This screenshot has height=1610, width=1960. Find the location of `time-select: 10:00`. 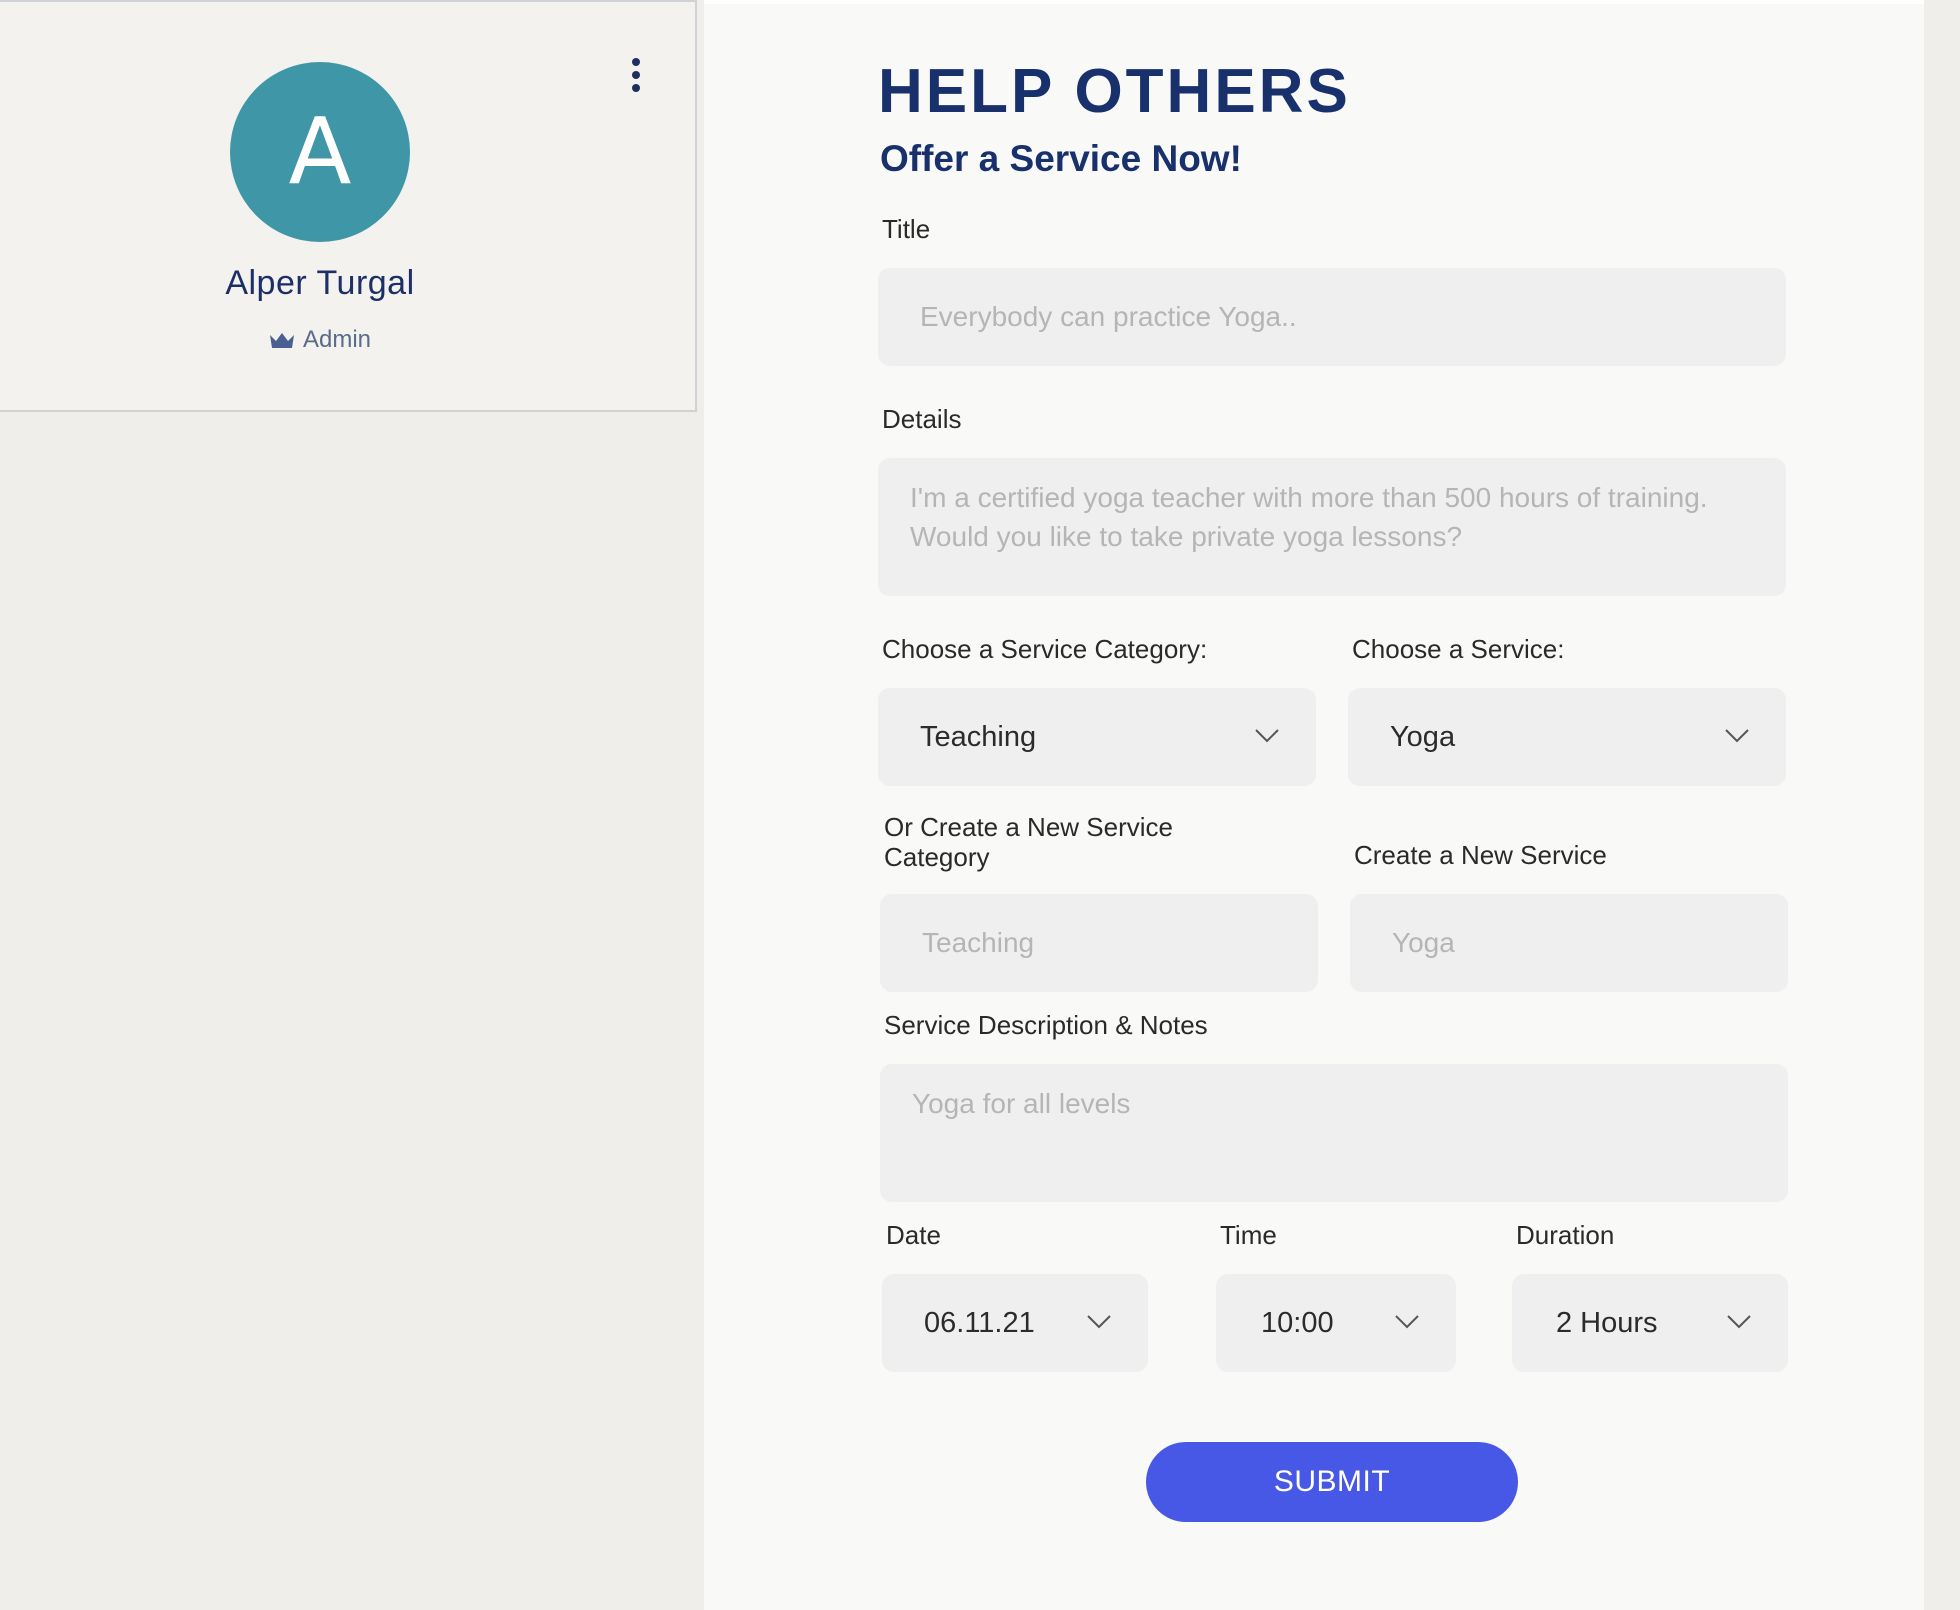

time-select: 10:00 is located at coordinates (1336, 1323).